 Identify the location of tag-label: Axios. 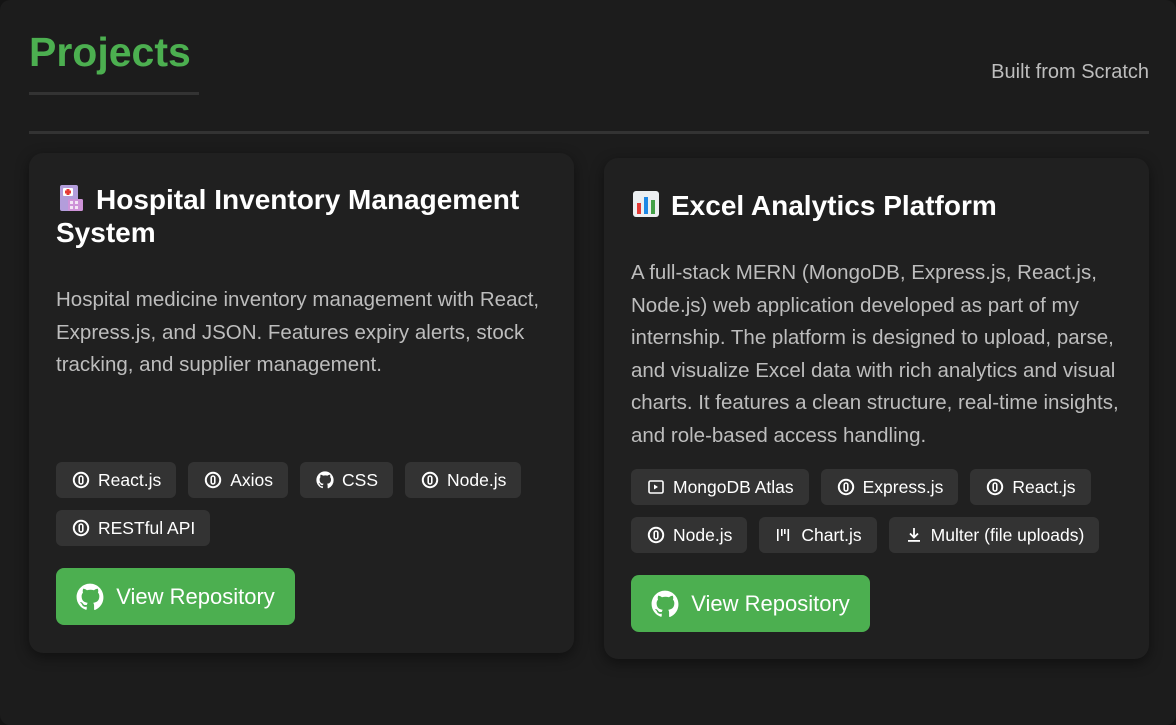
(252, 479).